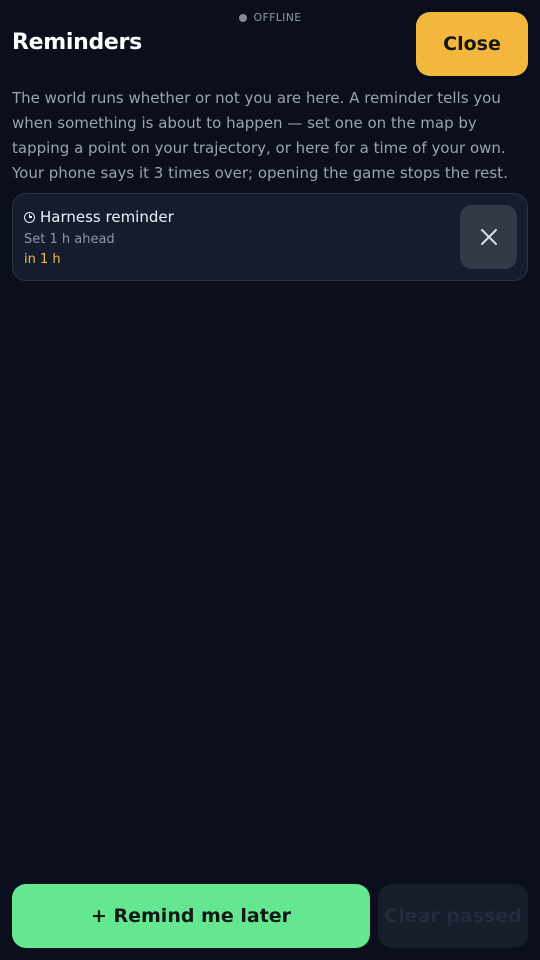  I want to click on reminder-when: in 1 h, so click(42, 259).